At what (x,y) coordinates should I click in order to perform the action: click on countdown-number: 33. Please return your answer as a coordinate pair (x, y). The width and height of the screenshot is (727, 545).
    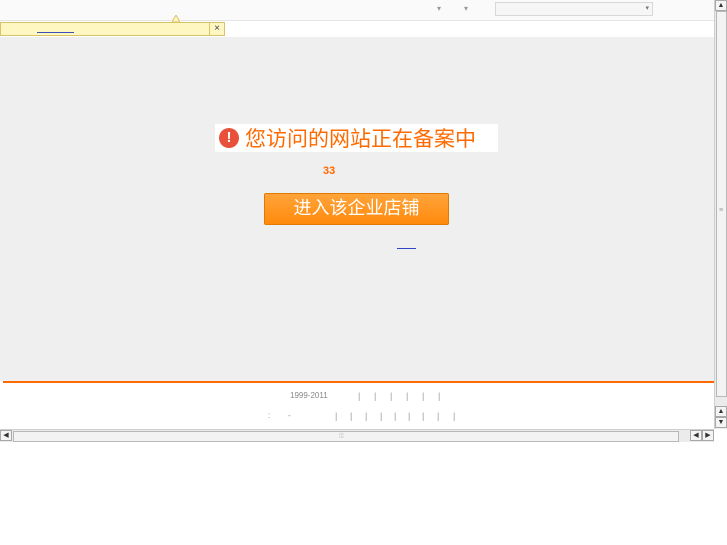
    Looking at the image, I should click on (329, 171).